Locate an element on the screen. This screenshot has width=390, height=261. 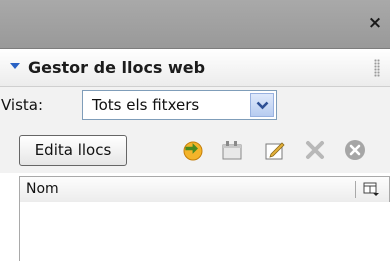
column-separator is located at coordinates (355, 189).